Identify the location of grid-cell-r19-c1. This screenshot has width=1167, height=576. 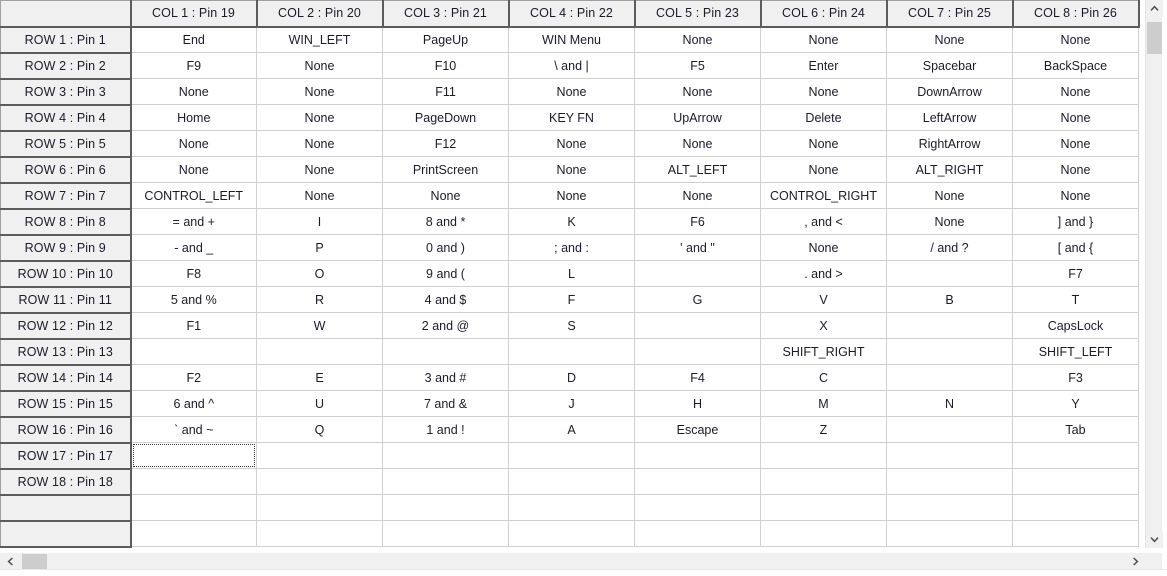
(193, 507).